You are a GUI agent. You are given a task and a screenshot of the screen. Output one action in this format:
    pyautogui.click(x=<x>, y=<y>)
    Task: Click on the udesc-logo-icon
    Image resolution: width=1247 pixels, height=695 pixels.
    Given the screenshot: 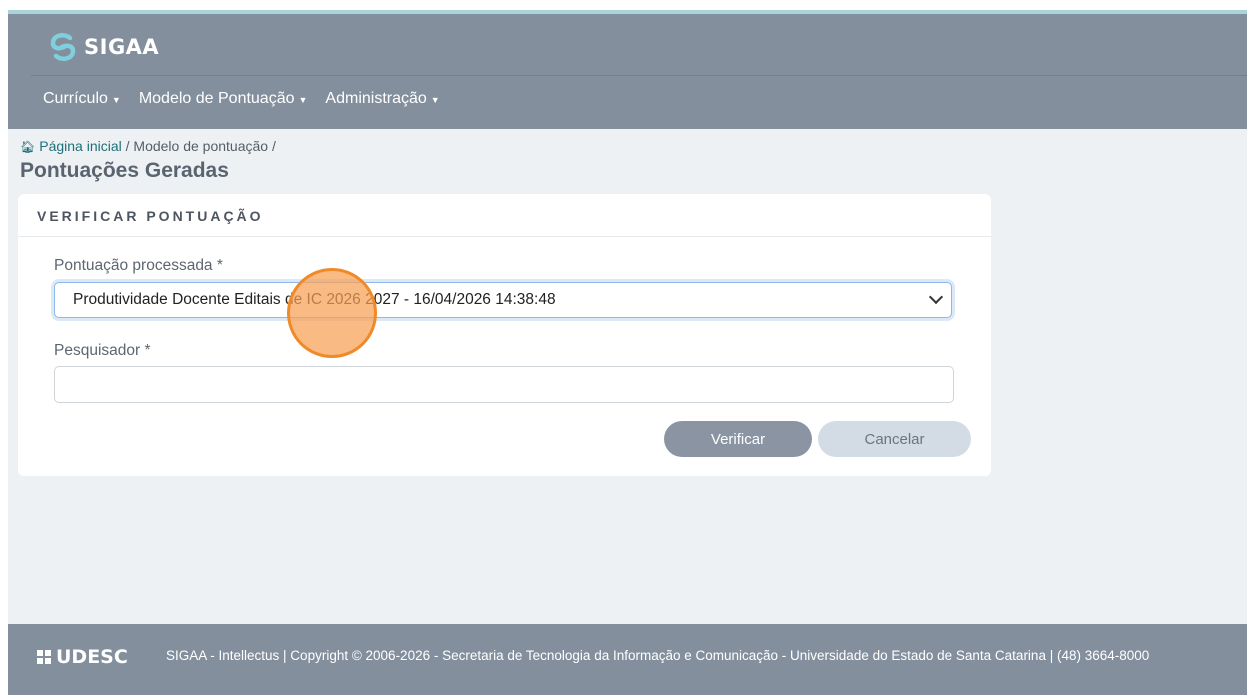 What is the action you would take?
    pyautogui.click(x=44, y=657)
    